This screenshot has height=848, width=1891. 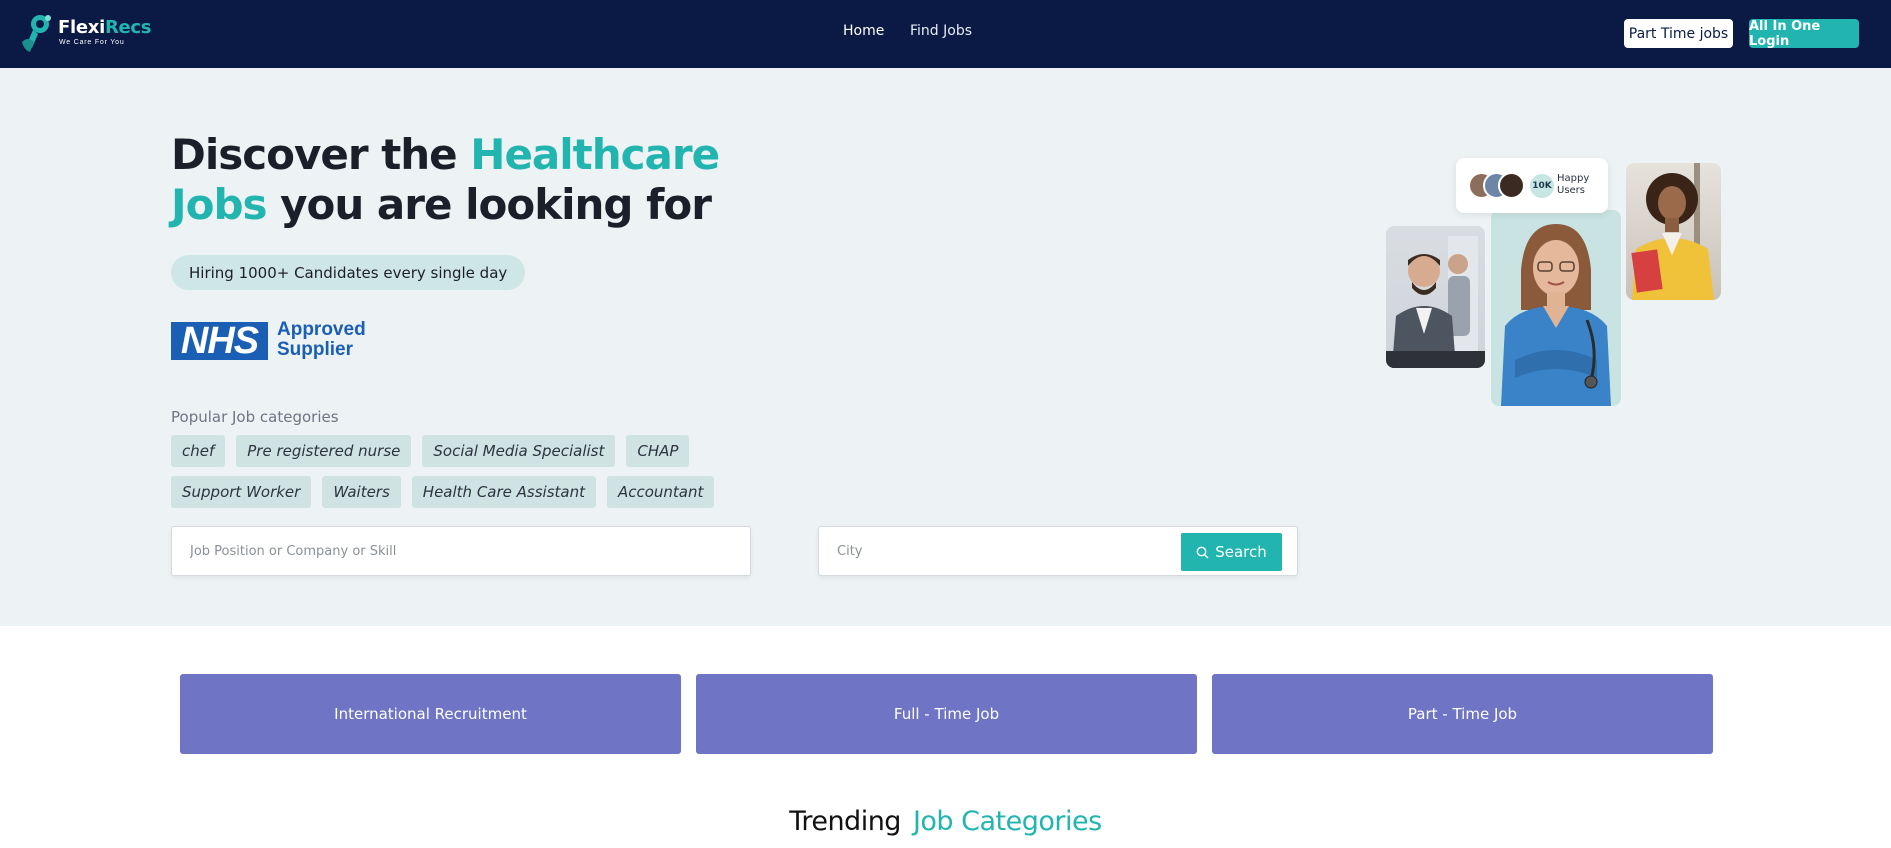 I want to click on brand-name: FlexiRecs, so click(x=105, y=27).